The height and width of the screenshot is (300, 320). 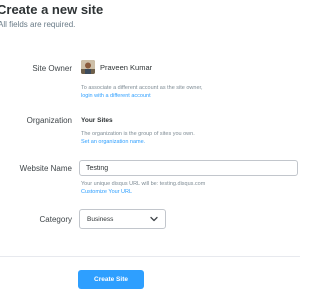 What do you see at coordinates (45, 168) in the screenshot?
I see `website-name-label: Website Name` at bounding box center [45, 168].